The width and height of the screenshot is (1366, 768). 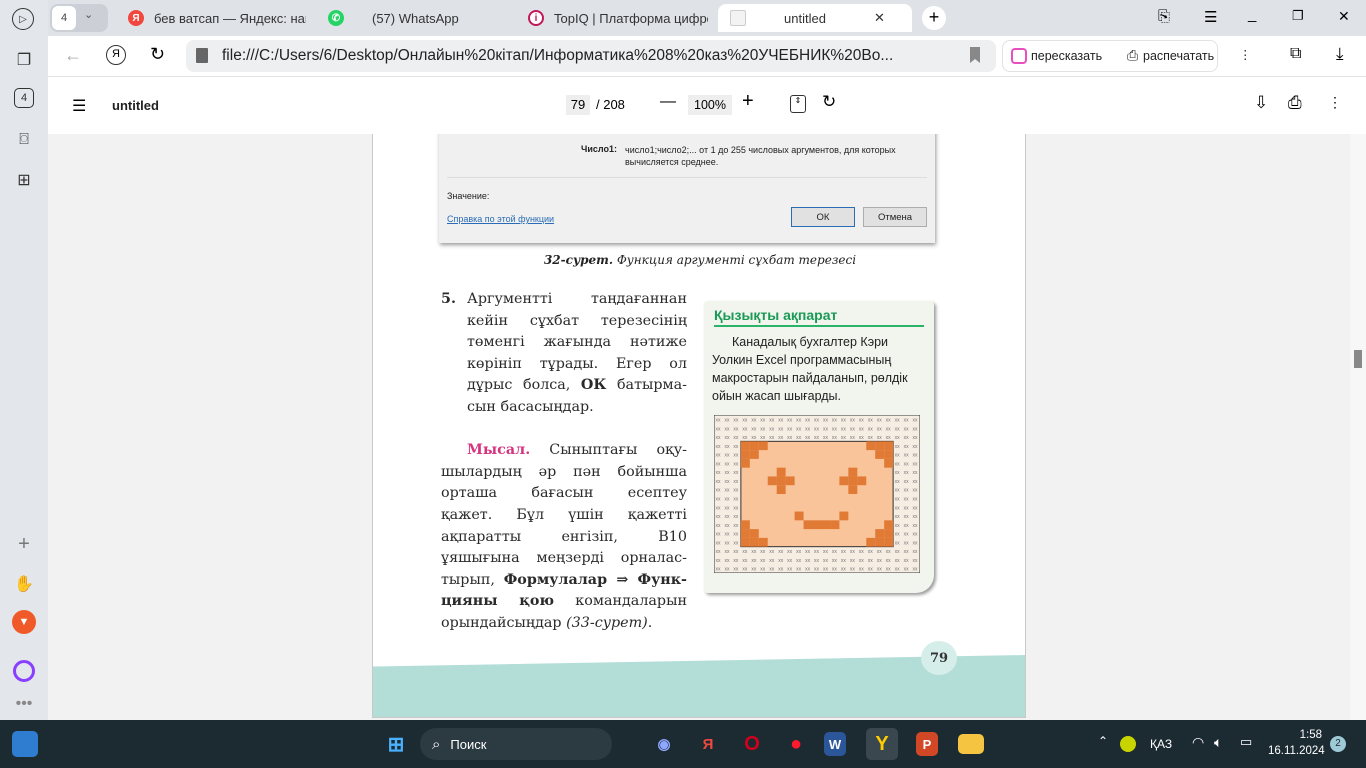 What do you see at coordinates (423, 18) in the screenshot?
I see `tab-whatsapp: ✆ (57) WhatsApp` at bounding box center [423, 18].